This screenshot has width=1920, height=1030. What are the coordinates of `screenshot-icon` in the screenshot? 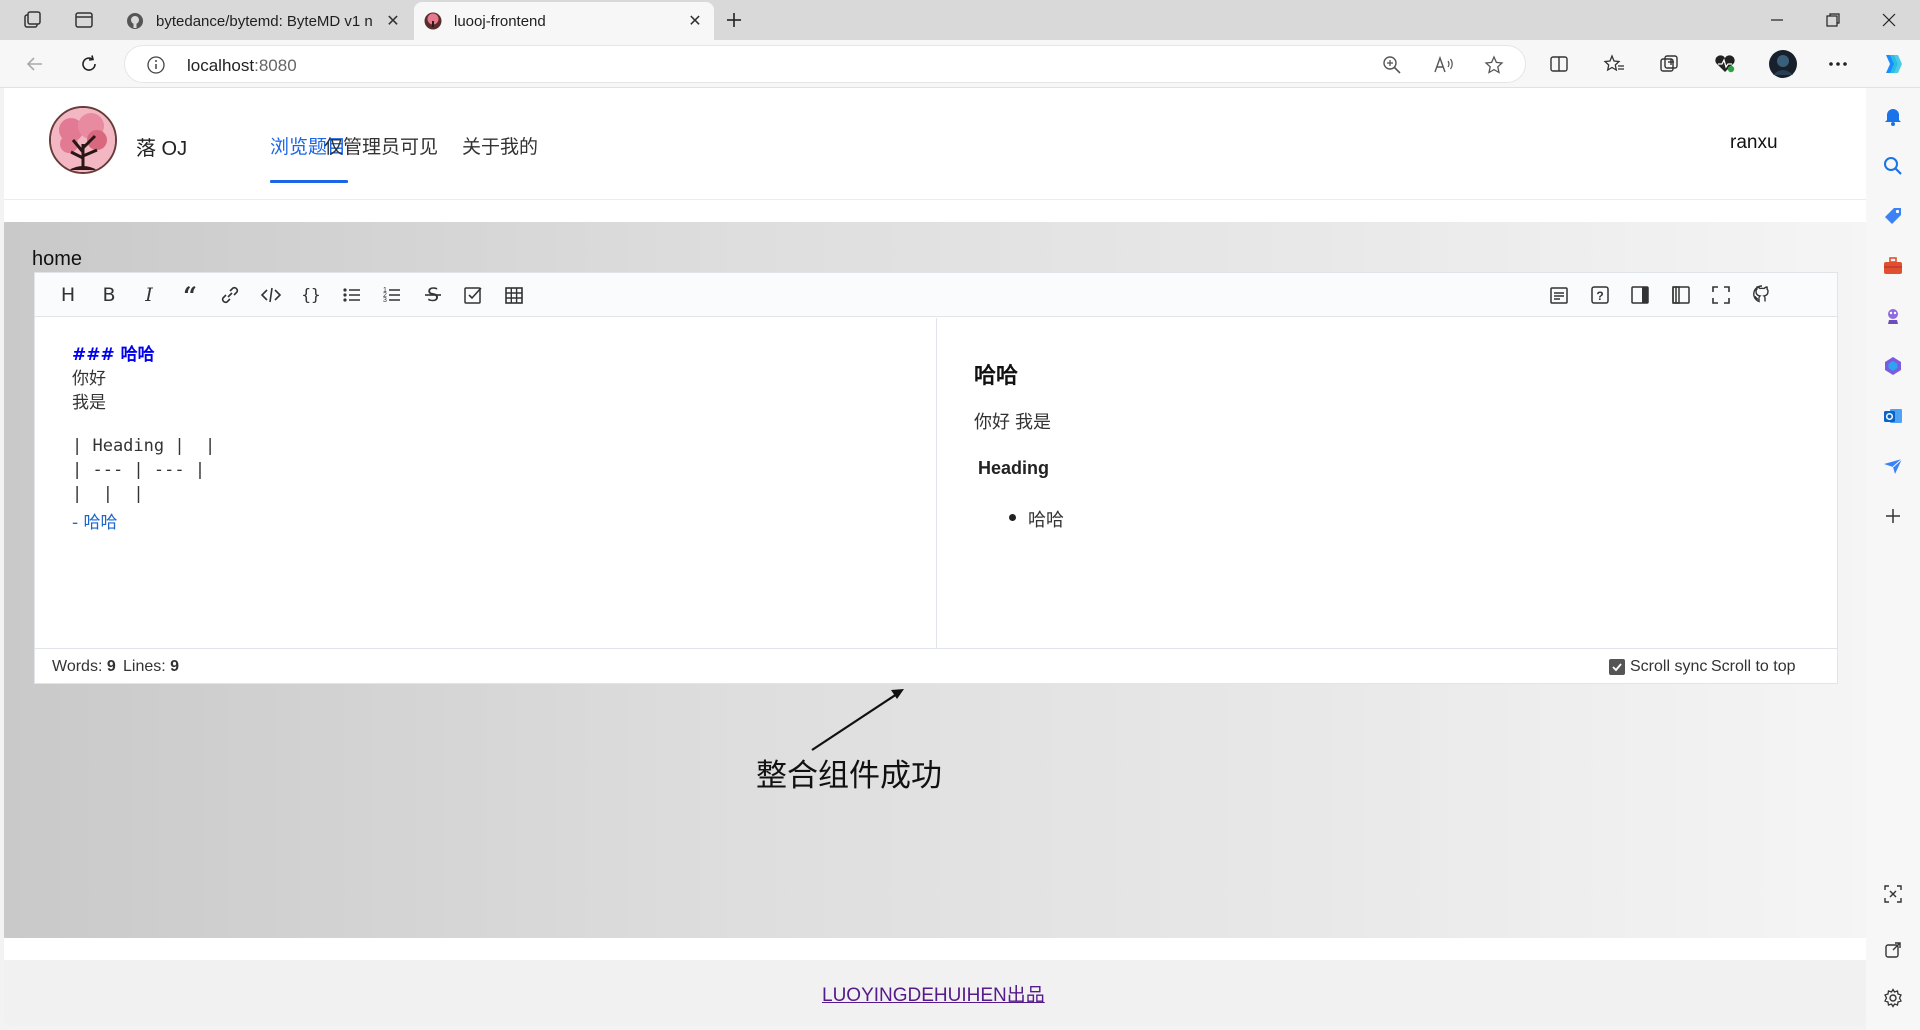 It's located at (1893, 894).